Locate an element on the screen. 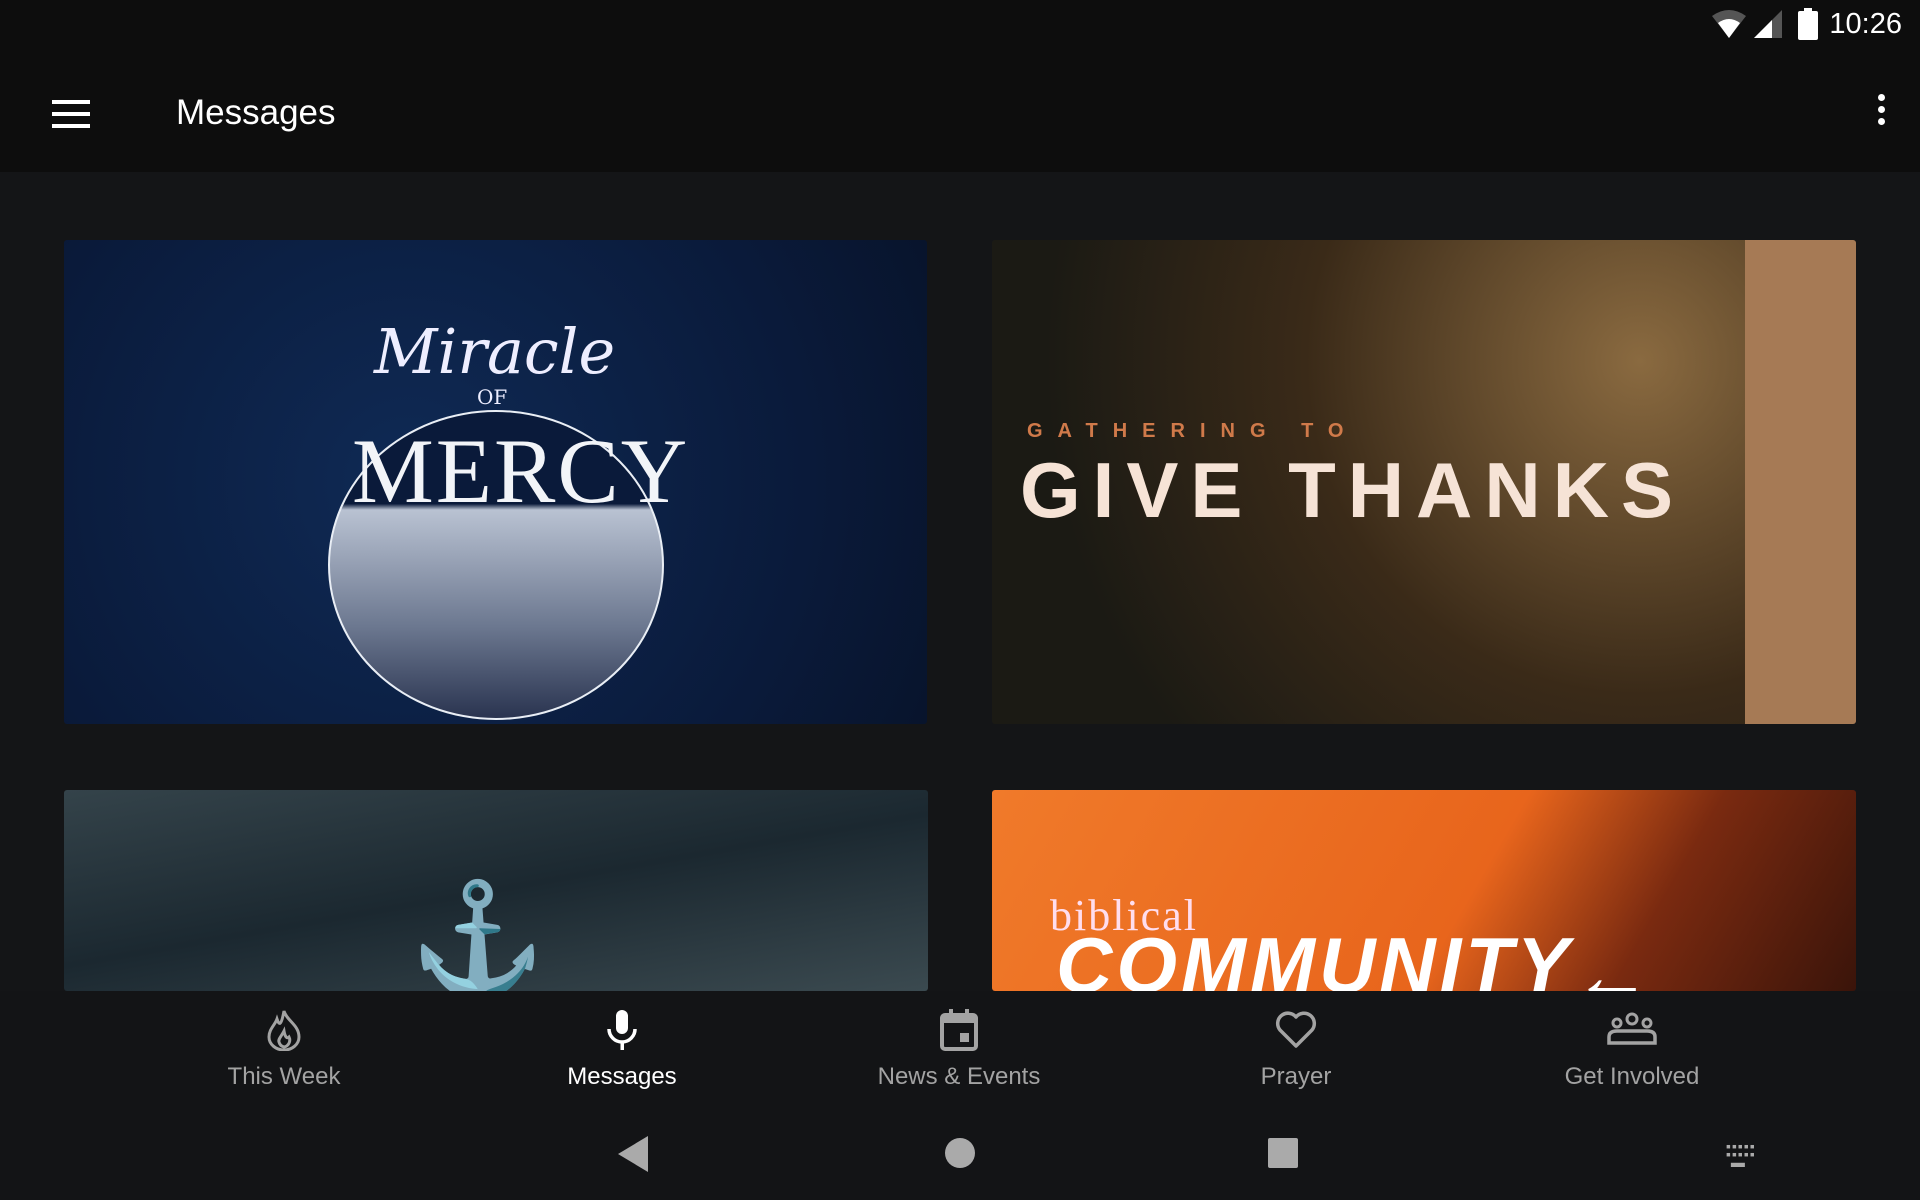 Image resolution: width=1920 pixels, height=1200 pixels. home-icon is located at coordinates (960, 1153).